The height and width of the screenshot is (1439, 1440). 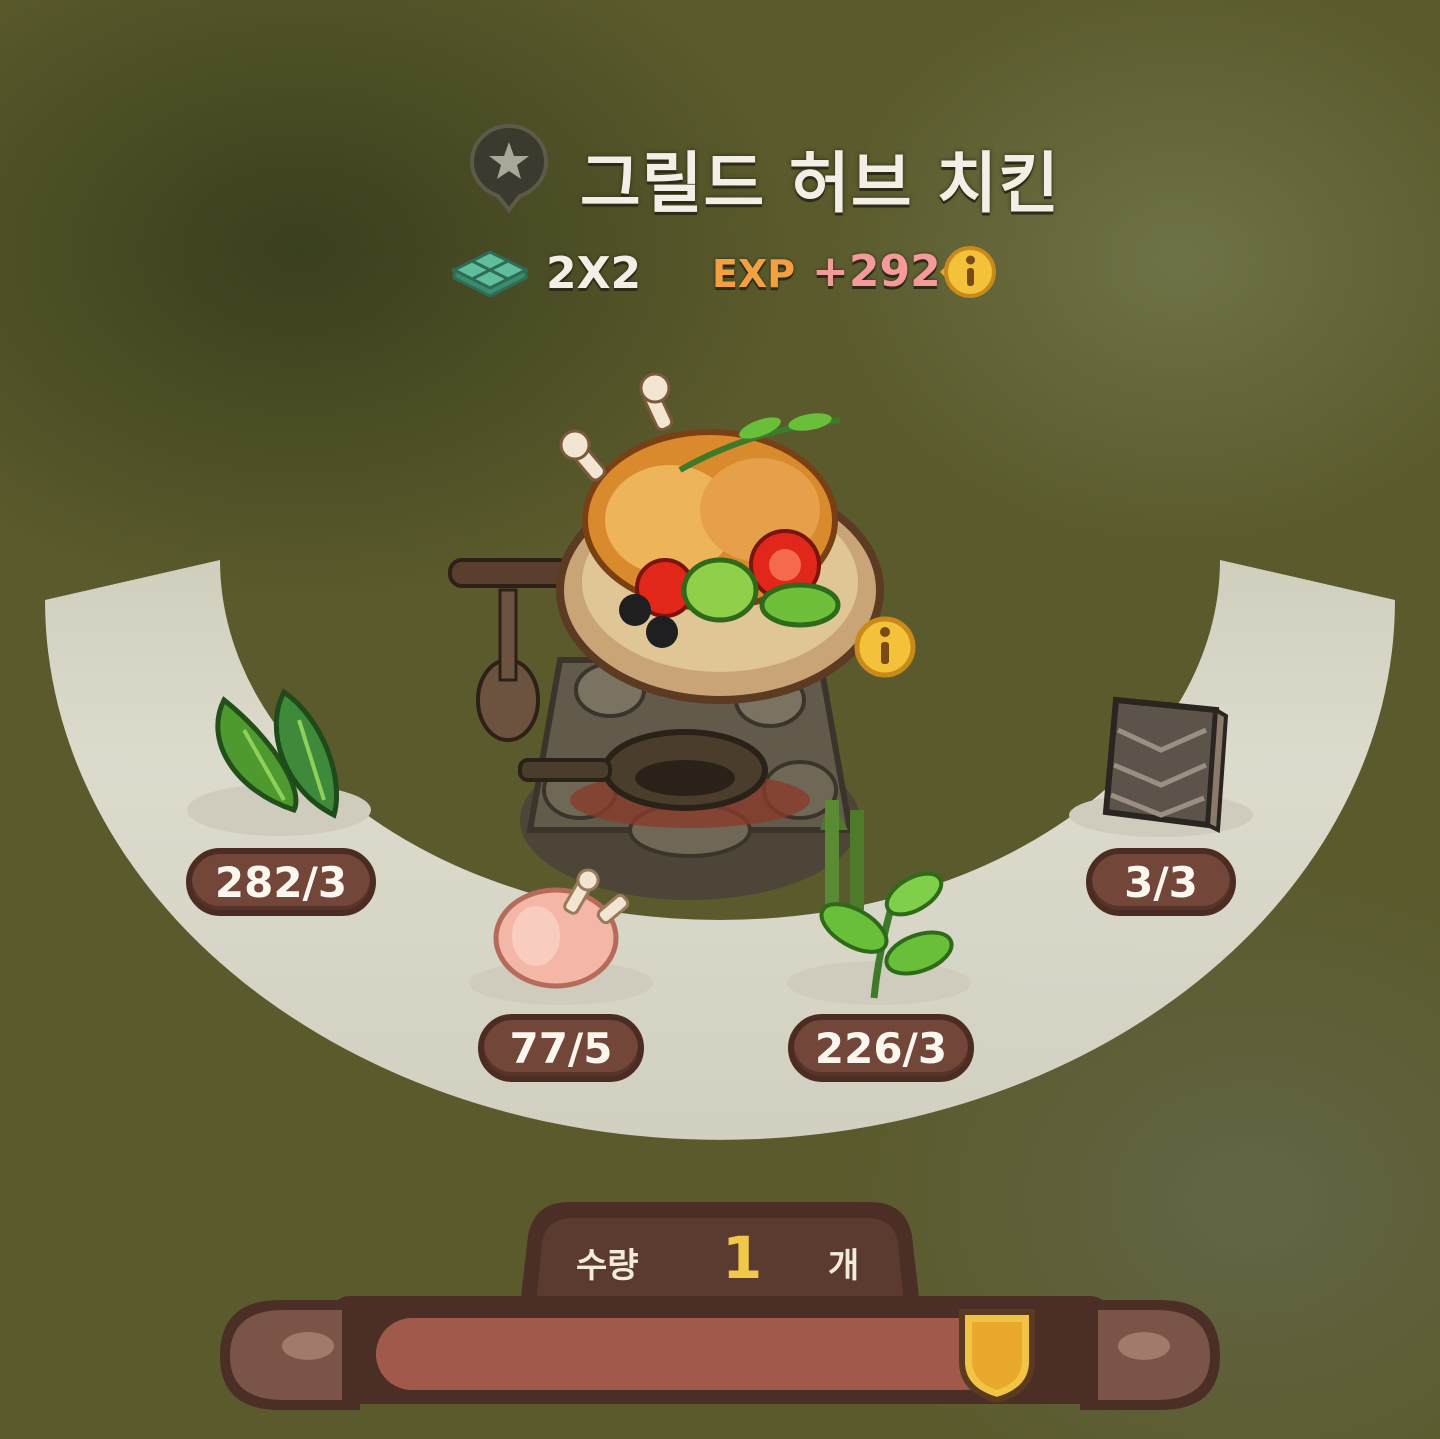 I want to click on increase-arrow-icon, so click(x=1144, y=1346).